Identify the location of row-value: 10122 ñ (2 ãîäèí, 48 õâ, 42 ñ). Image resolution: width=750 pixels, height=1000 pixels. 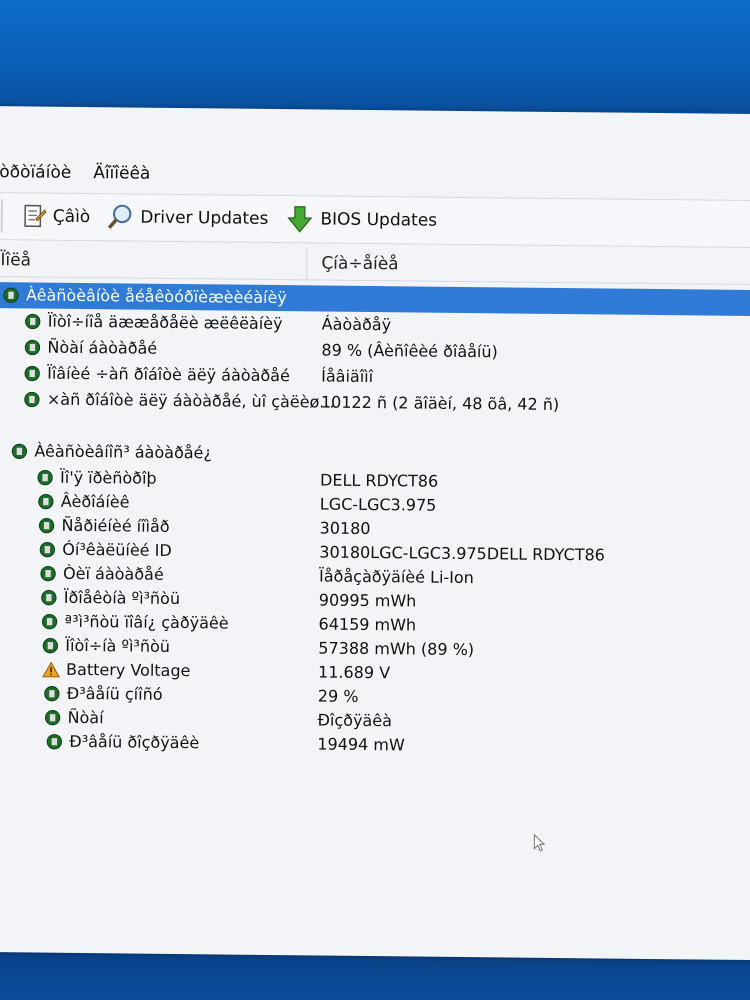
(440, 403).